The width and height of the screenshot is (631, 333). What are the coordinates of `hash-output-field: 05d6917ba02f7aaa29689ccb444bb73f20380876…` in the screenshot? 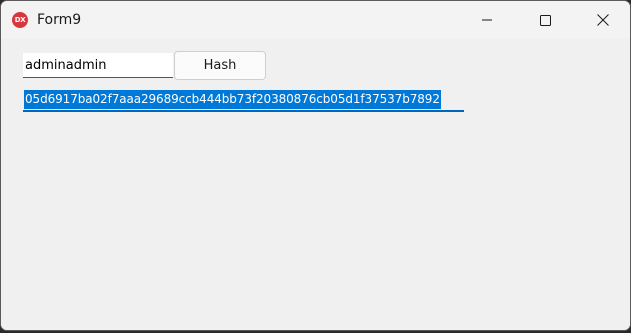 It's located at (243, 100).